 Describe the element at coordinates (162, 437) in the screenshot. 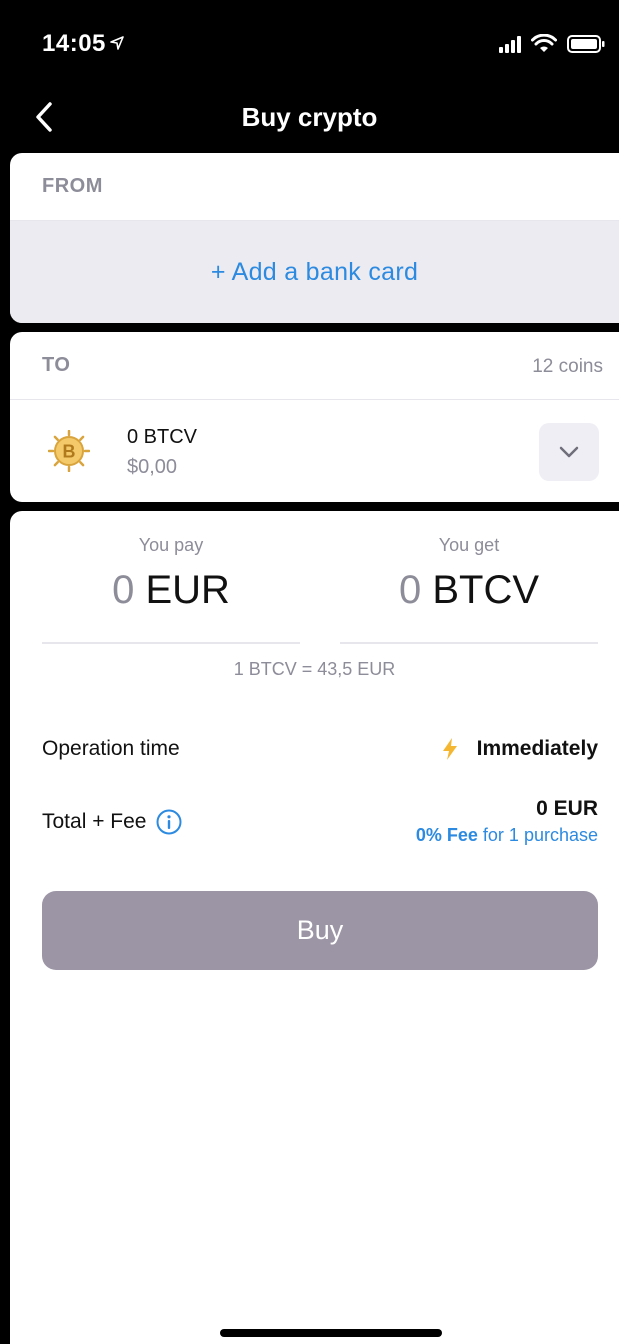

I see `coin-amount: 0 BTCV` at that location.